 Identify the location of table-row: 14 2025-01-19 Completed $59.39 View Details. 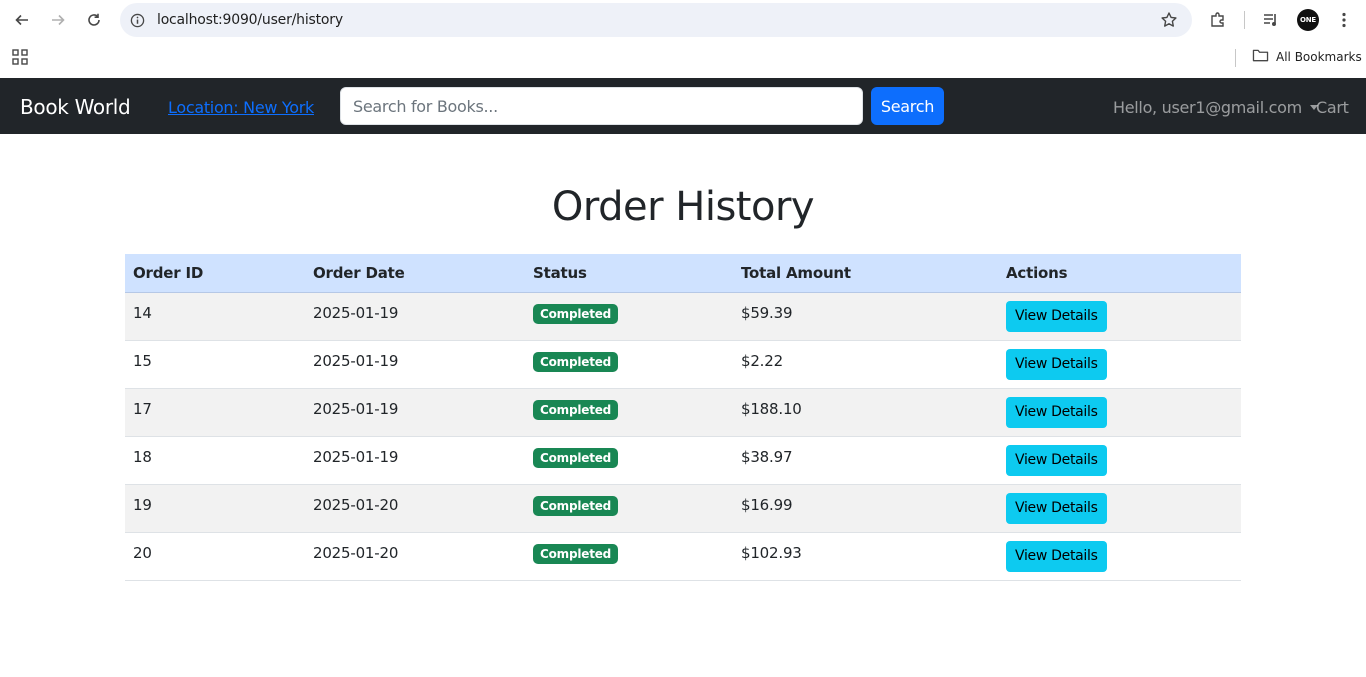
(683, 316).